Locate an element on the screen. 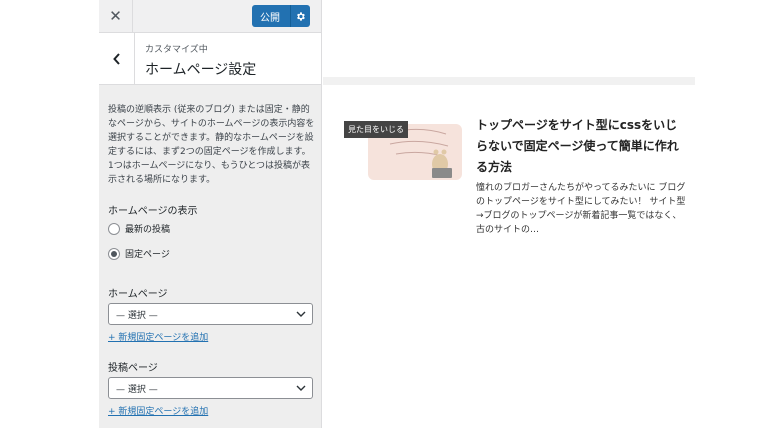 The image size is (760, 428). homepage-select-value: — 選択 — is located at coordinates (137, 315).